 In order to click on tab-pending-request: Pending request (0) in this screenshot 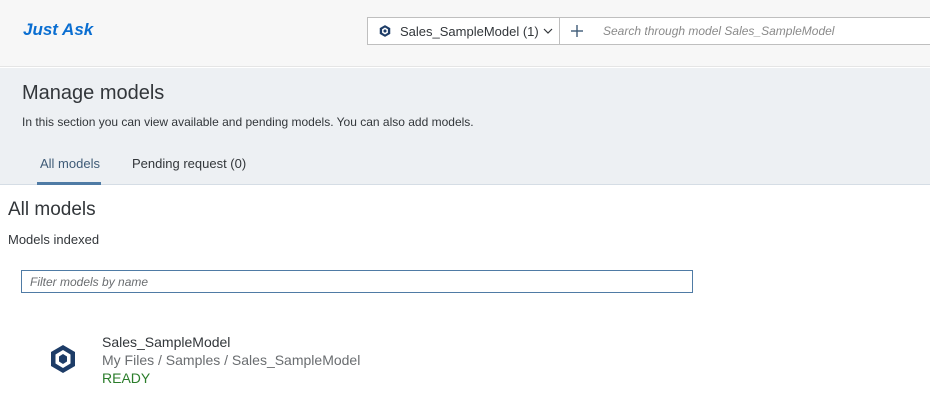, I will do `click(189, 163)`.